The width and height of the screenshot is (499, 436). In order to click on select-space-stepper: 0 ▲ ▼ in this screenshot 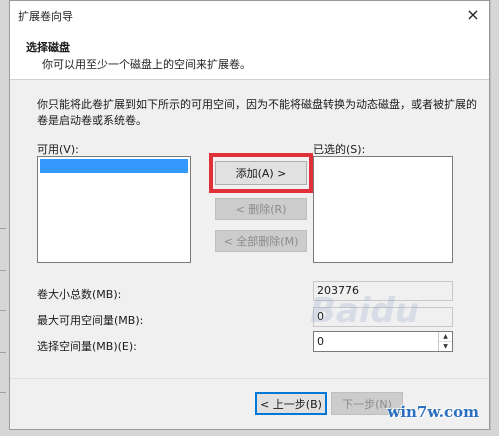, I will do `click(383, 341)`.